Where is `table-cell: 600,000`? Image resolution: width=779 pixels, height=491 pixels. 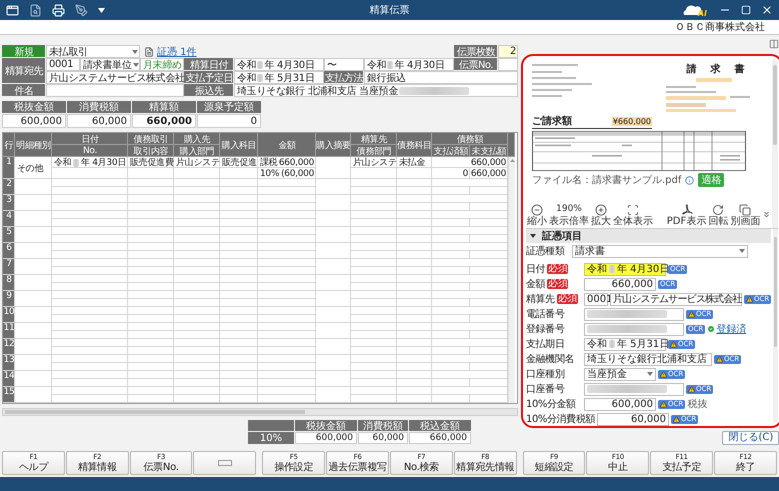 table-cell: 600,000 is located at coordinates (326, 438).